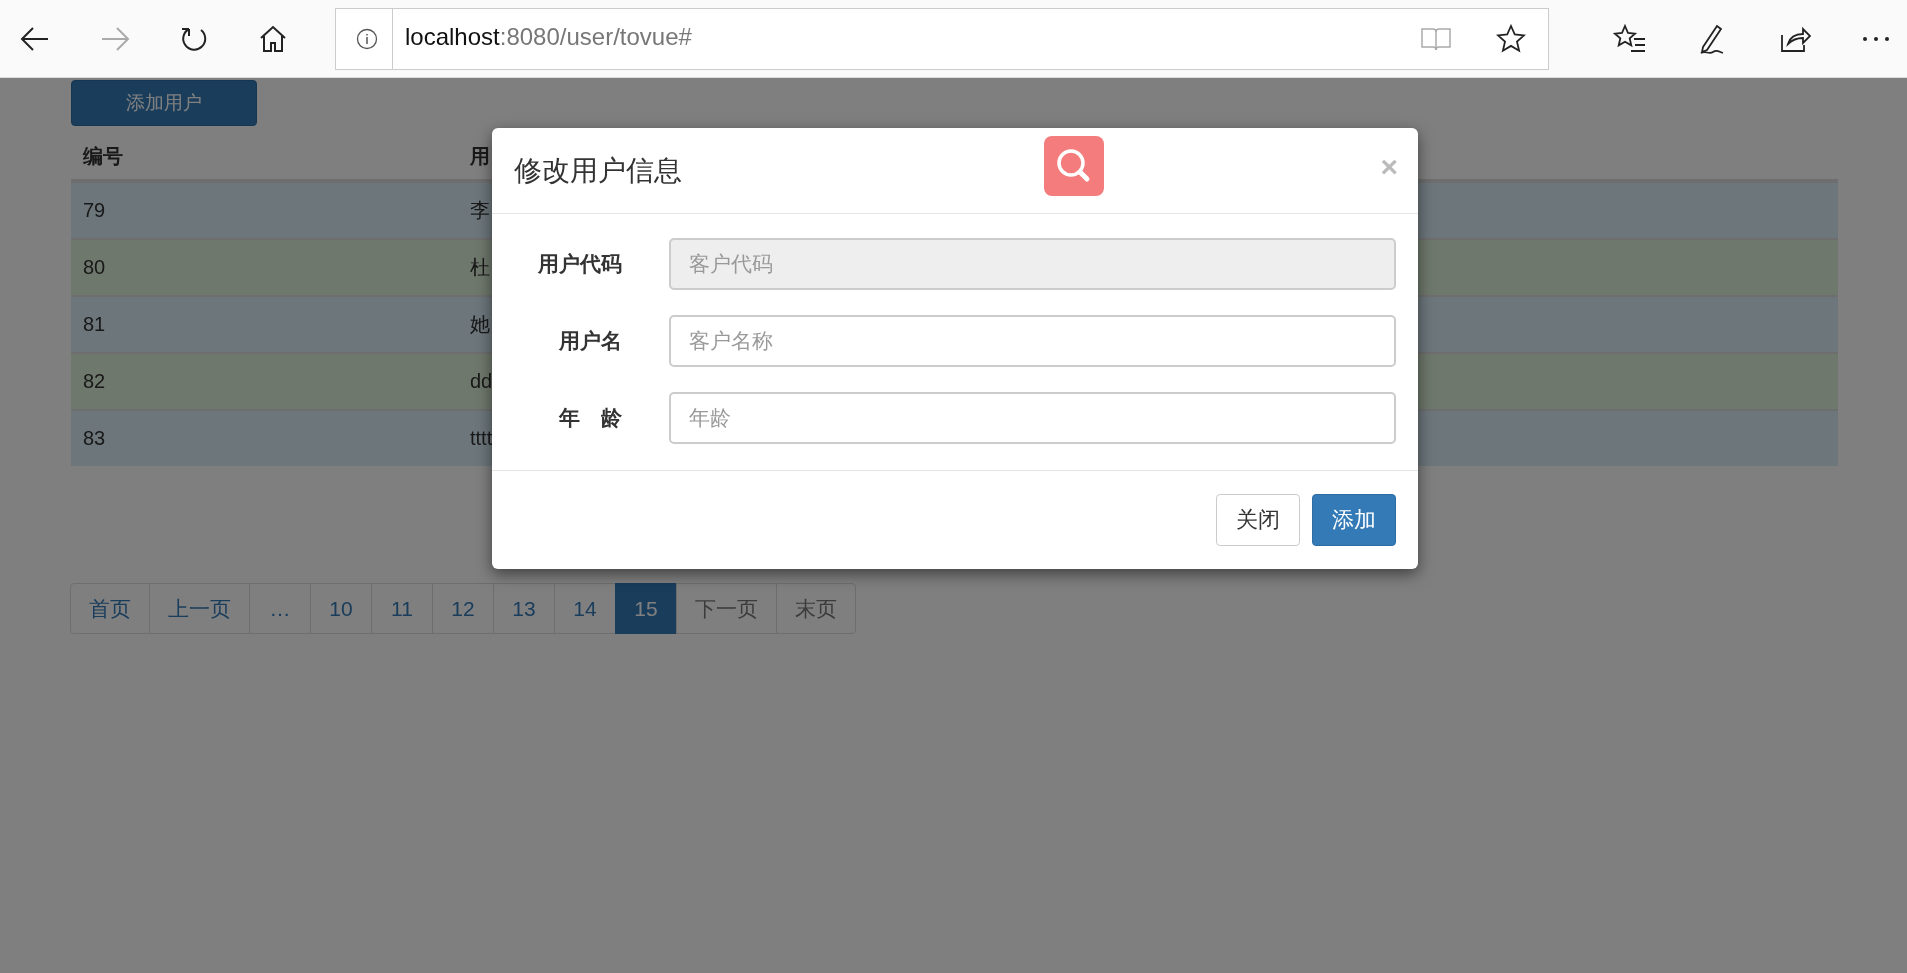 This screenshot has height=973, width=1907. Describe the element at coordinates (94, 267) in the screenshot. I see `table-cell-text: 80` at that location.